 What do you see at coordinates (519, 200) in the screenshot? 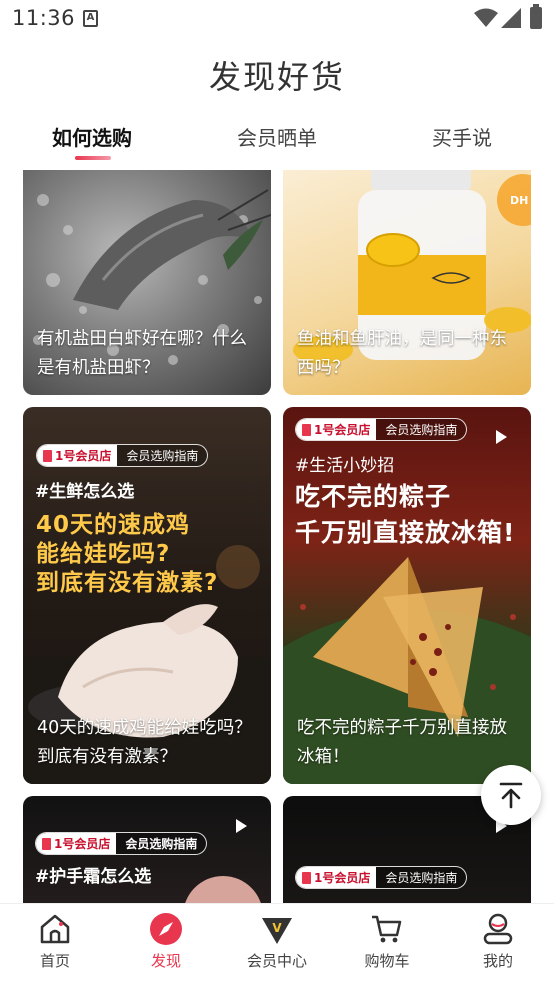
I see `image-text: DH` at bounding box center [519, 200].